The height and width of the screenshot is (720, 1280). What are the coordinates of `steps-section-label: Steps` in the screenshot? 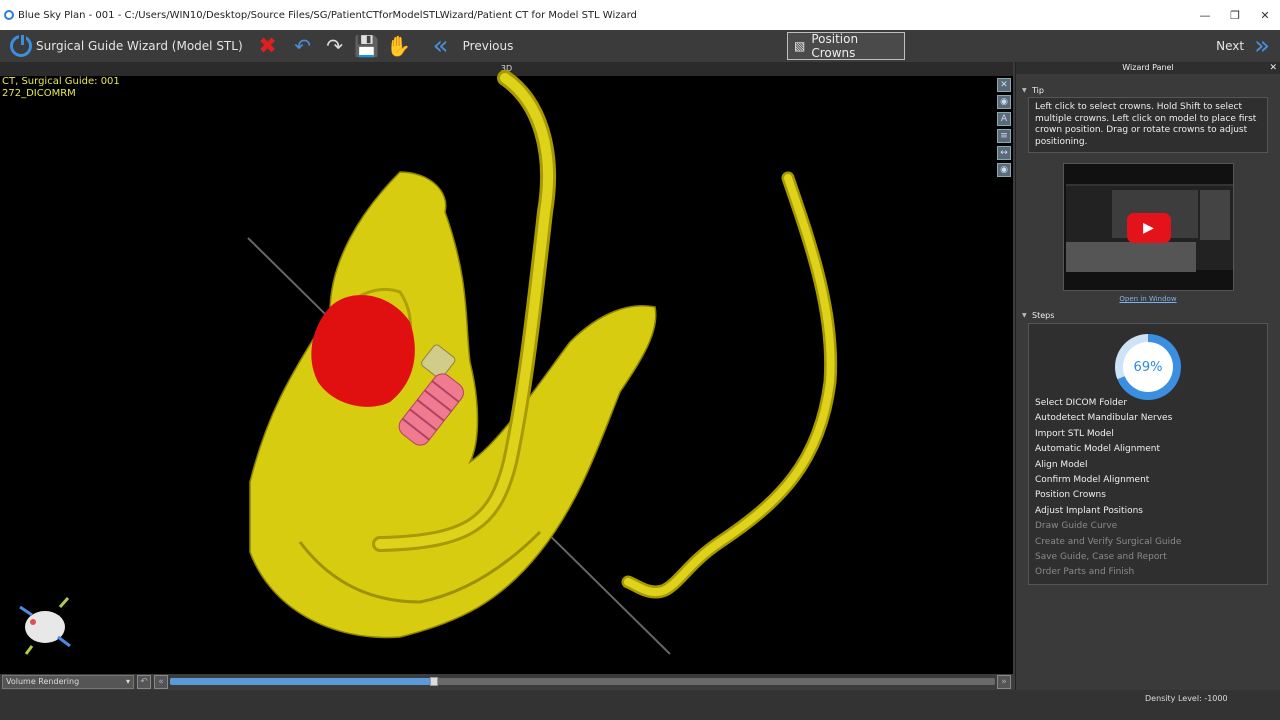 It's located at (1151, 315).